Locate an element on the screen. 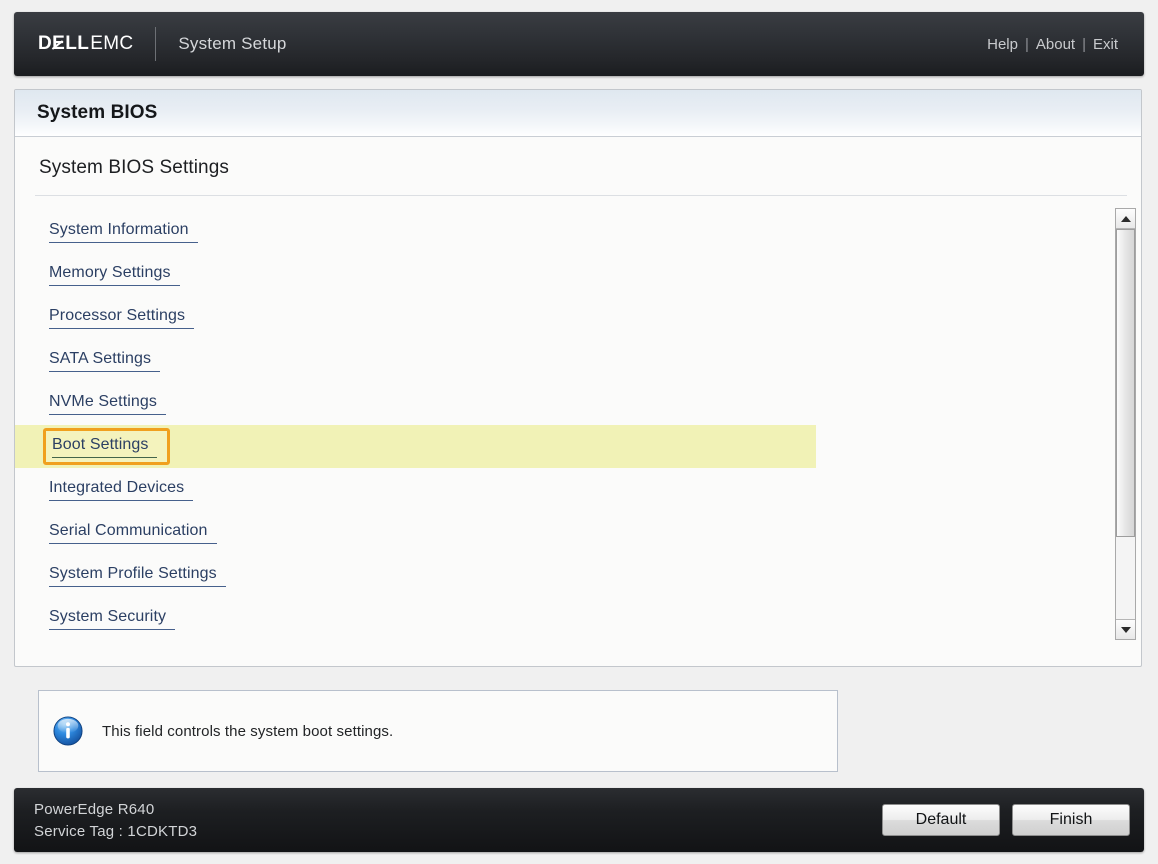  header-divider is located at coordinates (156, 44).